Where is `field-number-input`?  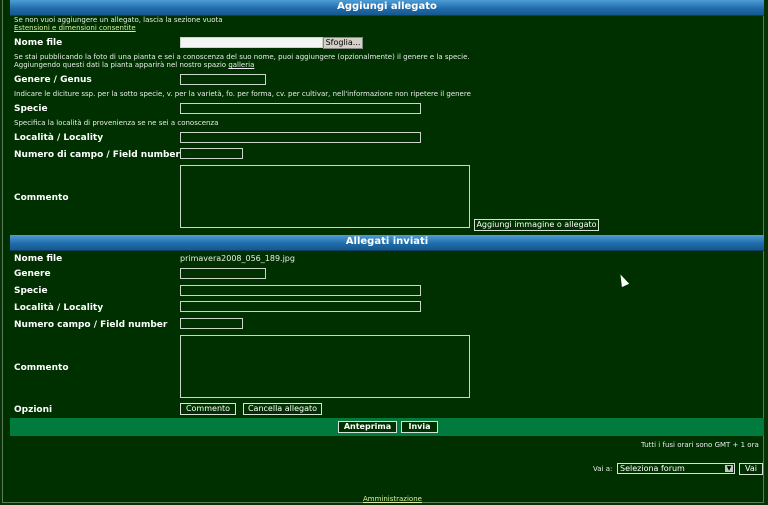 field-number-input is located at coordinates (211, 153).